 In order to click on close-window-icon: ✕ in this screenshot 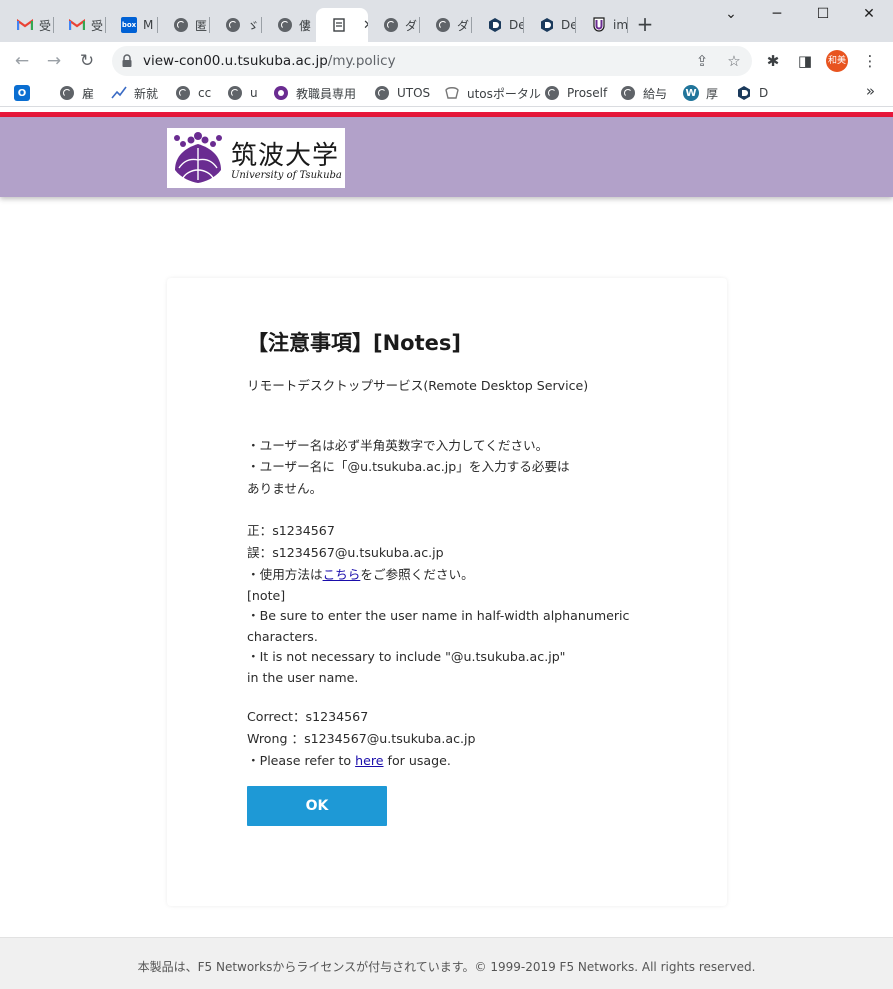, I will do `click(869, 16)`.